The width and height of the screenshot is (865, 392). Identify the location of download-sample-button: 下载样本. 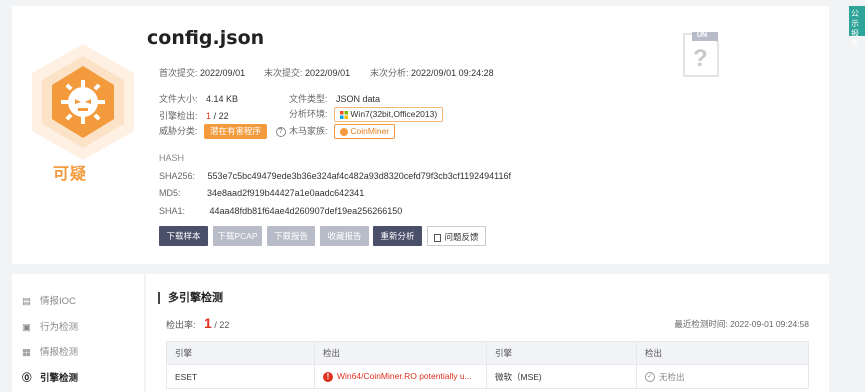
(183, 236).